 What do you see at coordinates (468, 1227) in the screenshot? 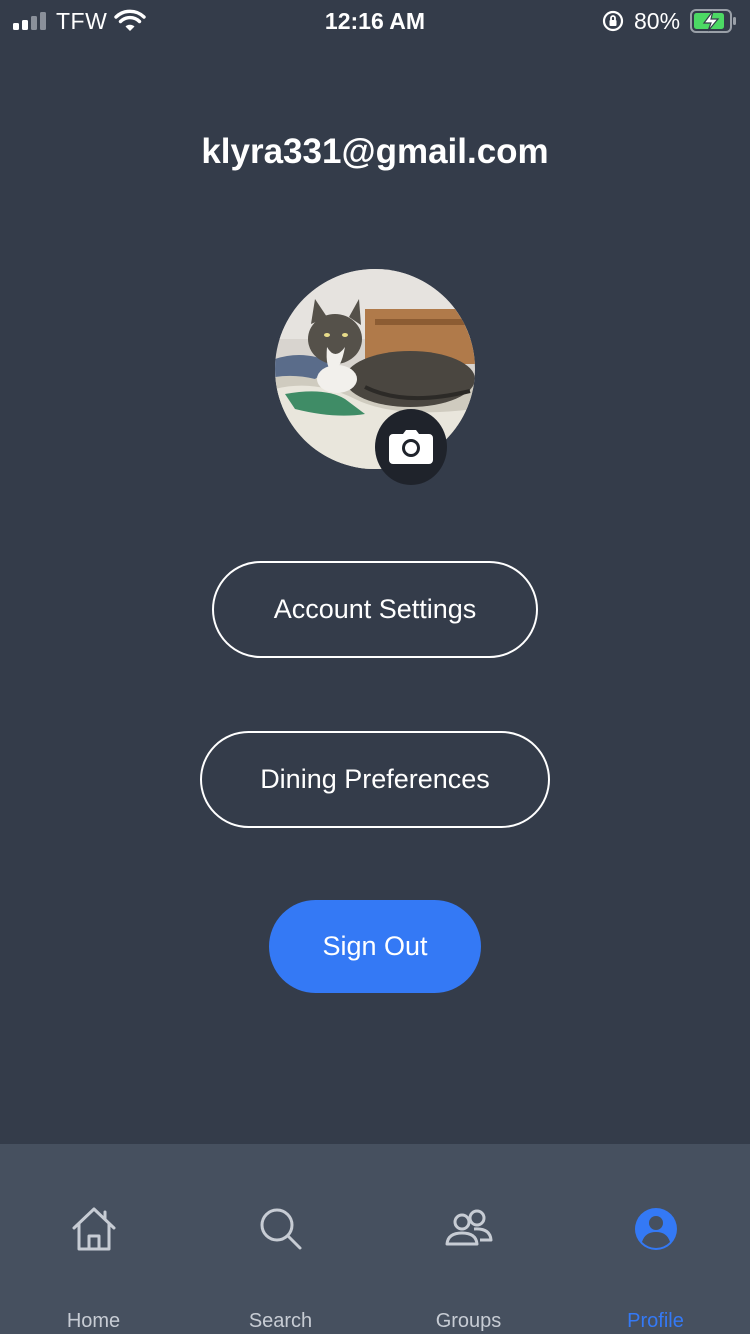
I see `groups-icon` at bounding box center [468, 1227].